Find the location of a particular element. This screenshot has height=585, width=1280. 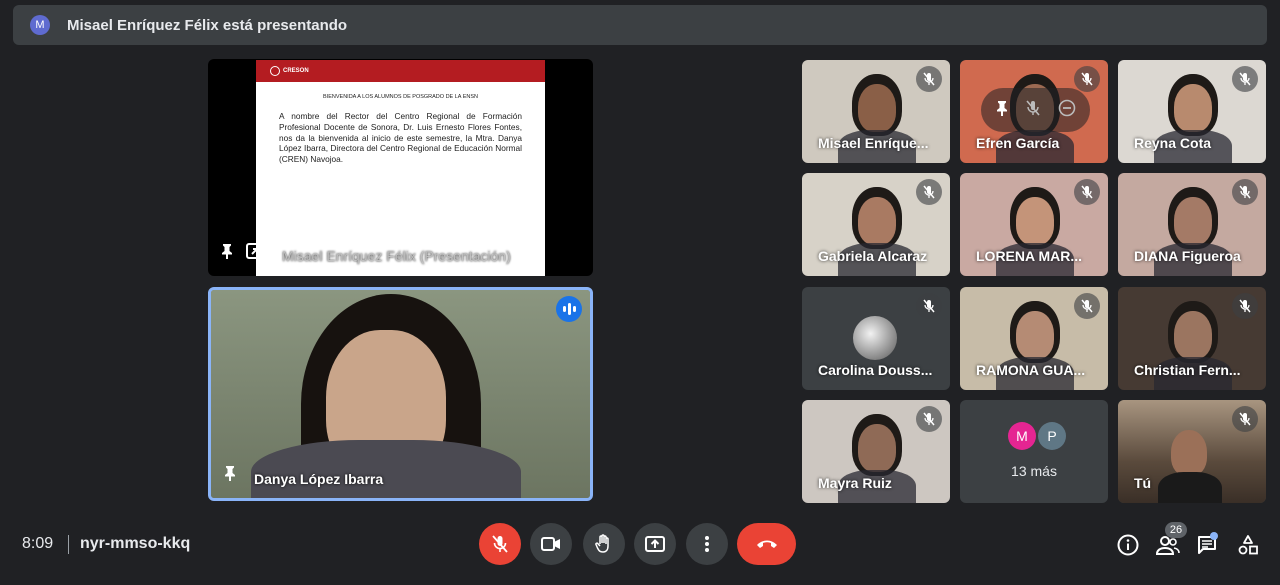

meeting-details-button is located at coordinates (1128, 545).